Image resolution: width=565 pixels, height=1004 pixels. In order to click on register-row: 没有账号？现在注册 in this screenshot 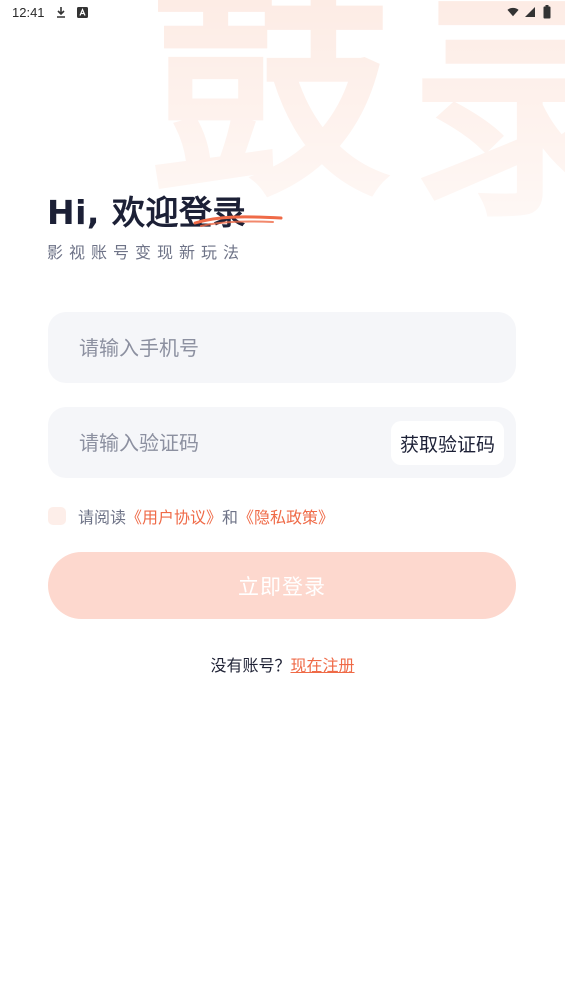, I will do `click(282, 664)`.